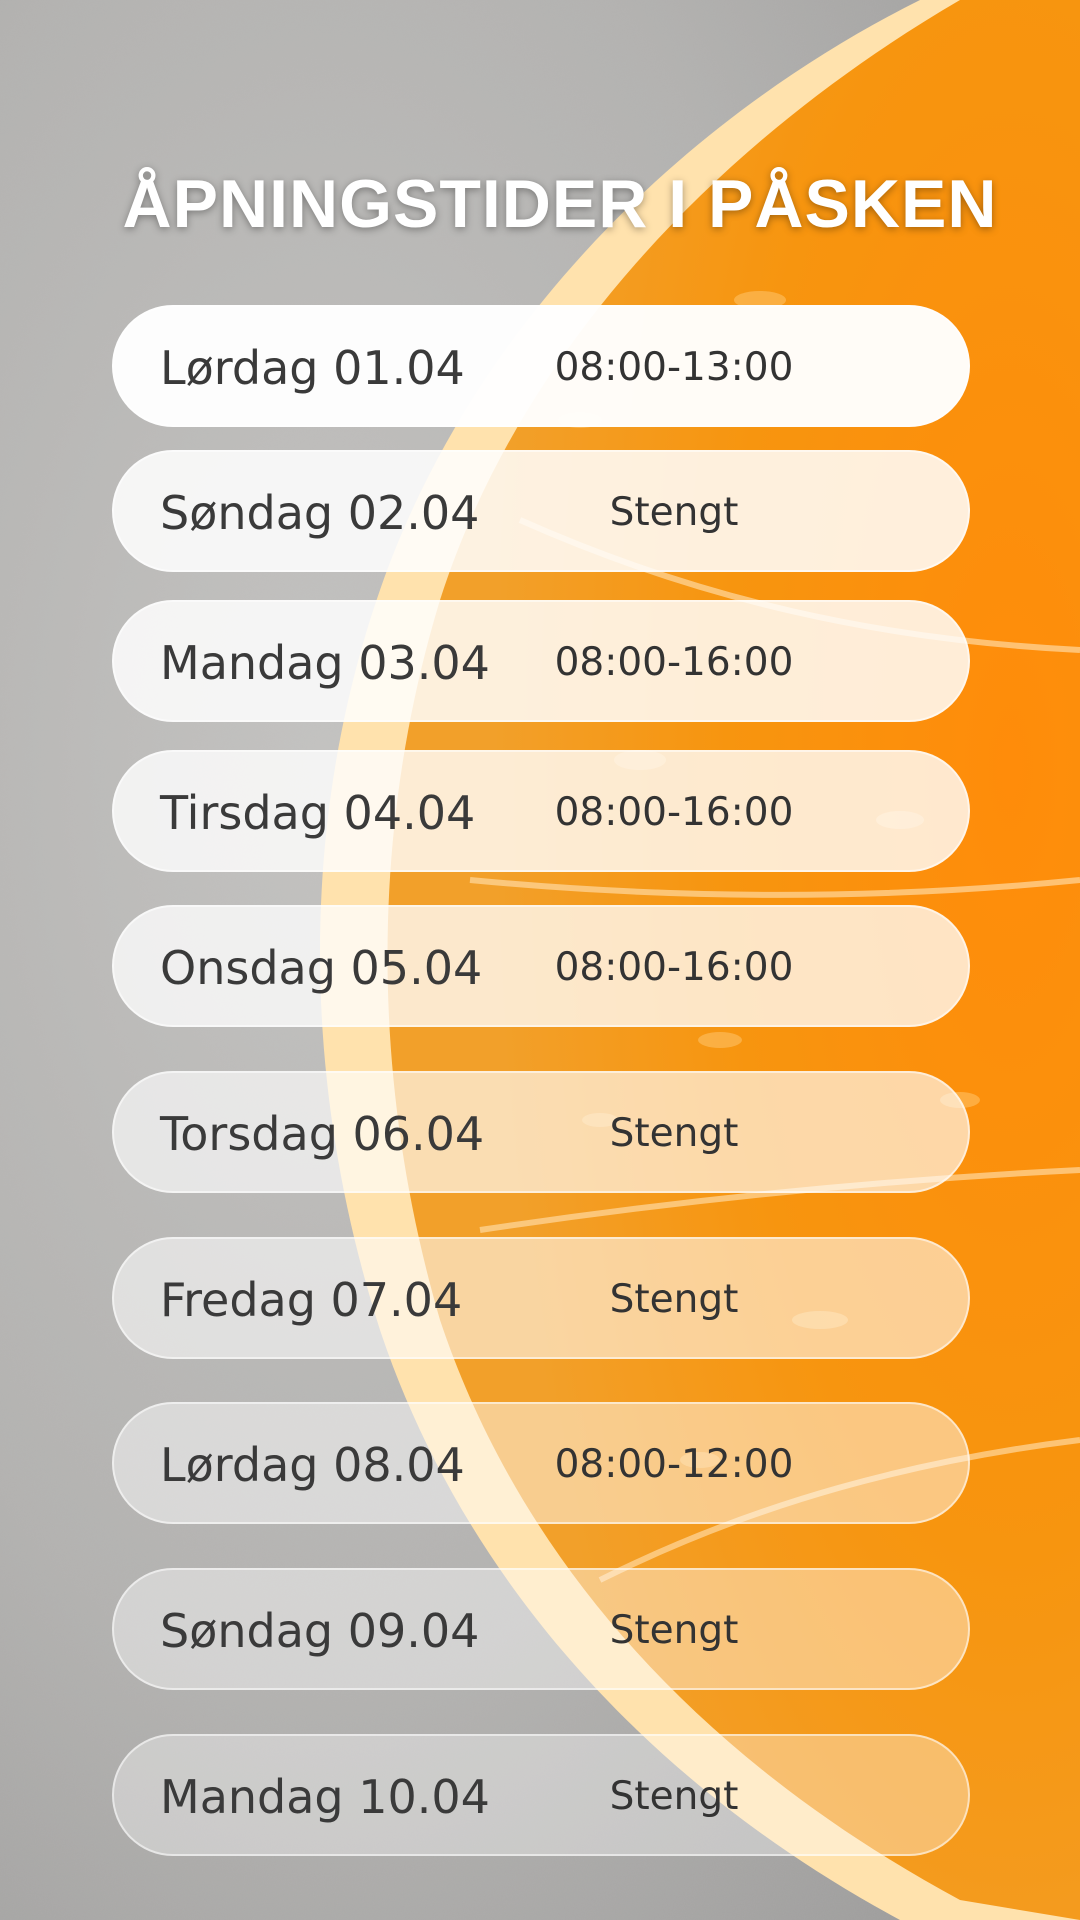 Image resolution: width=1080 pixels, height=1920 pixels. I want to click on schedule-row: Fredag 07.04 Stengt, so click(541, 1298).